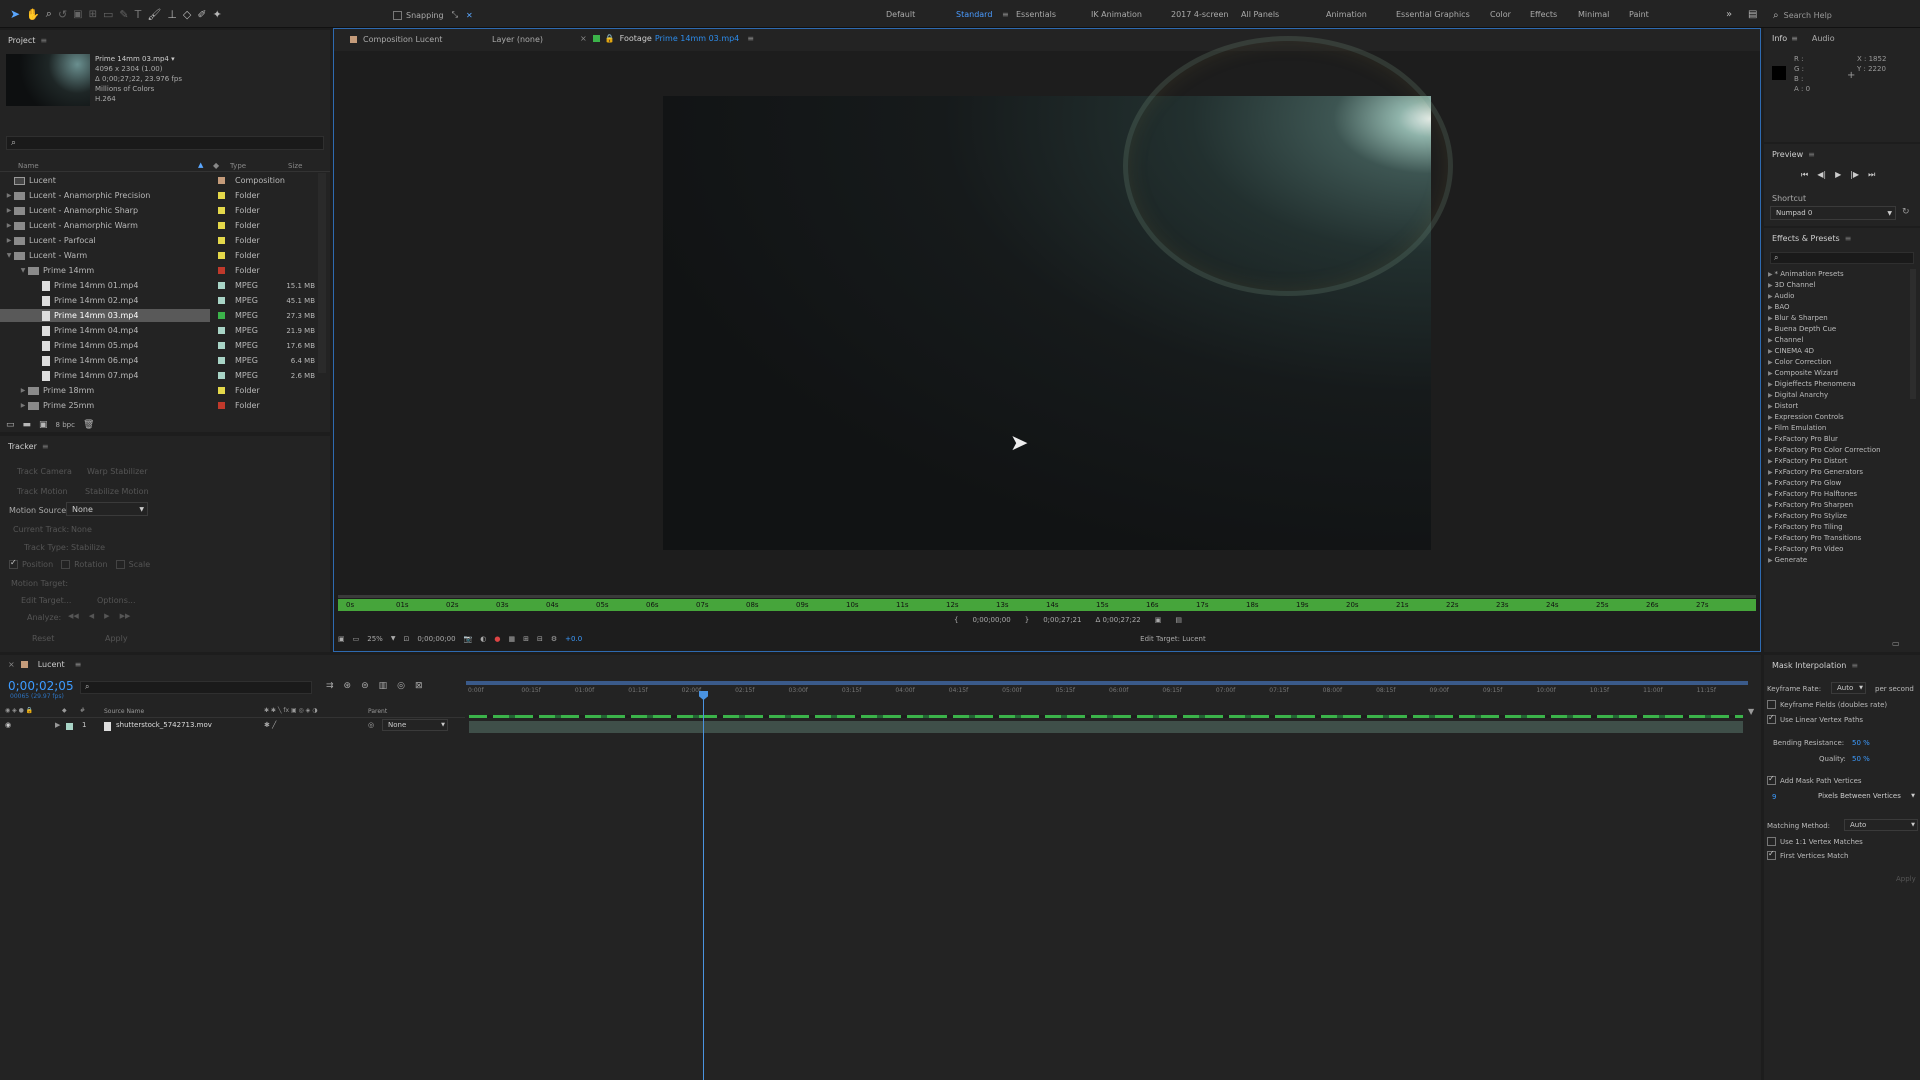 This screenshot has height=1080, width=1920. What do you see at coordinates (1906, 212) in the screenshot?
I see `loop-icon: ↻` at bounding box center [1906, 212].